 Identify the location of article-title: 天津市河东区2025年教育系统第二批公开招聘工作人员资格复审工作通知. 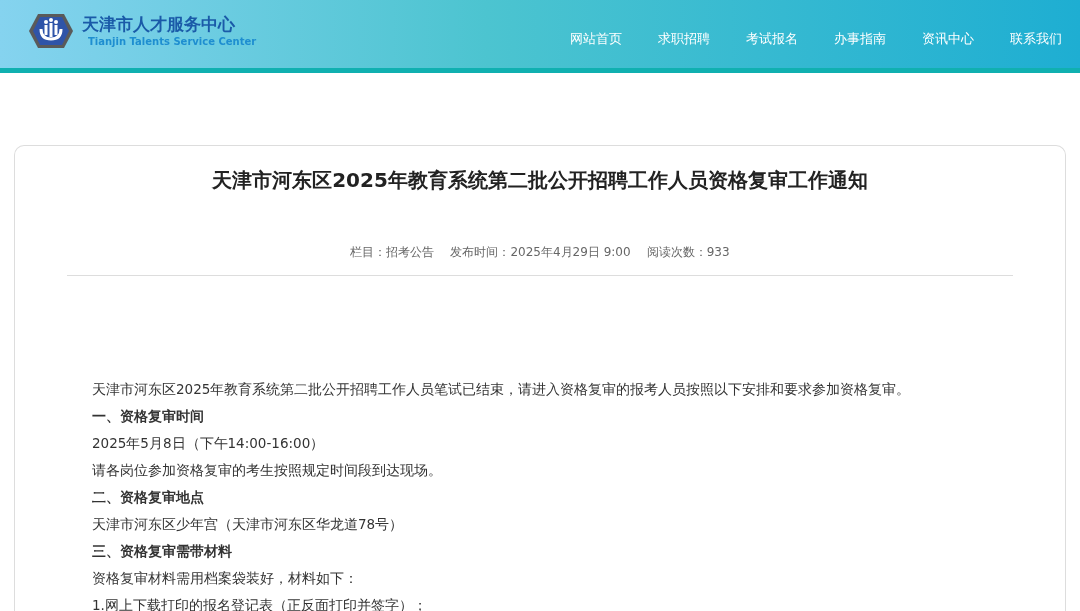
(540, 180).